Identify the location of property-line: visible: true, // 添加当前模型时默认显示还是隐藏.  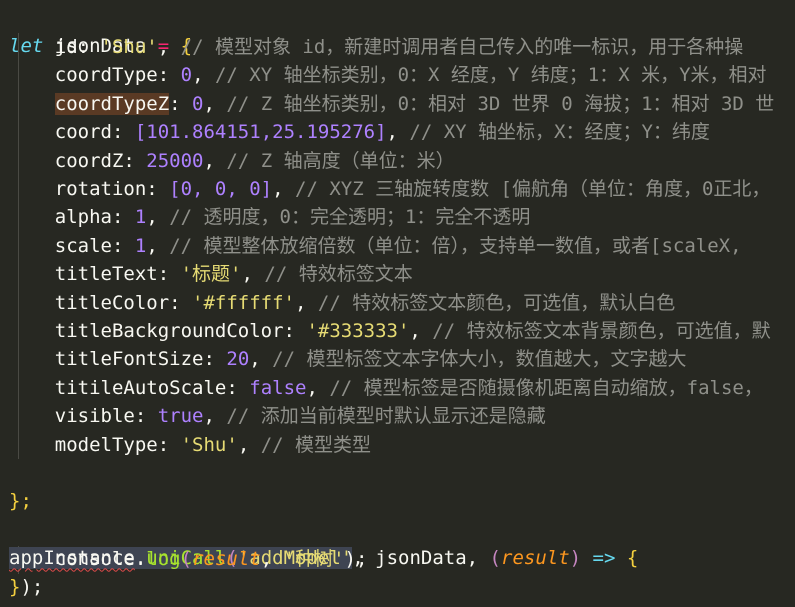
(277, 416).